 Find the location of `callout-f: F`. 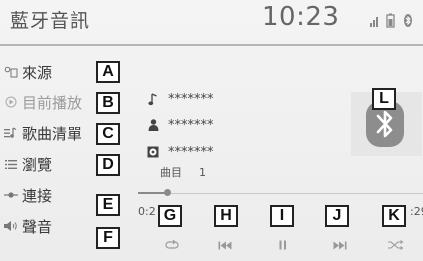

callout-f: F is located at coordinates (108, 238).